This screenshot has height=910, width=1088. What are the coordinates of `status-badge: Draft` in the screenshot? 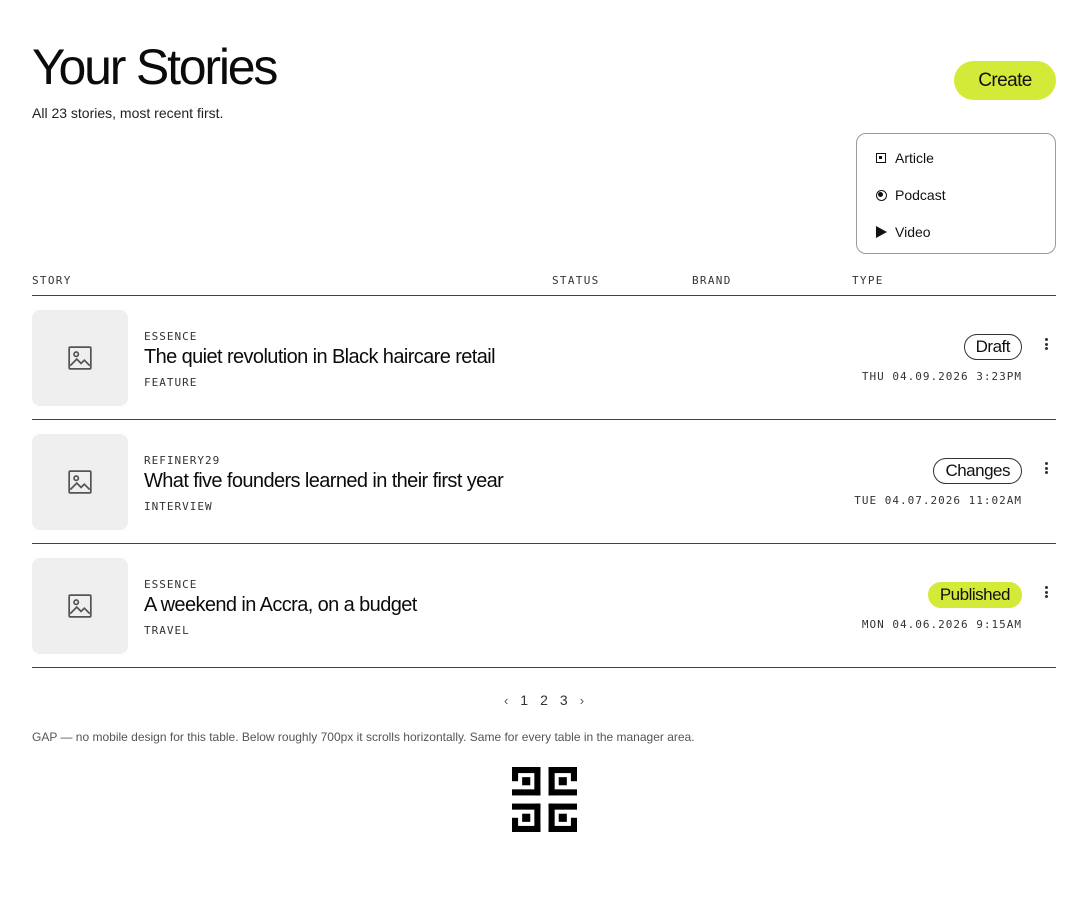 It's located at (992, 347).